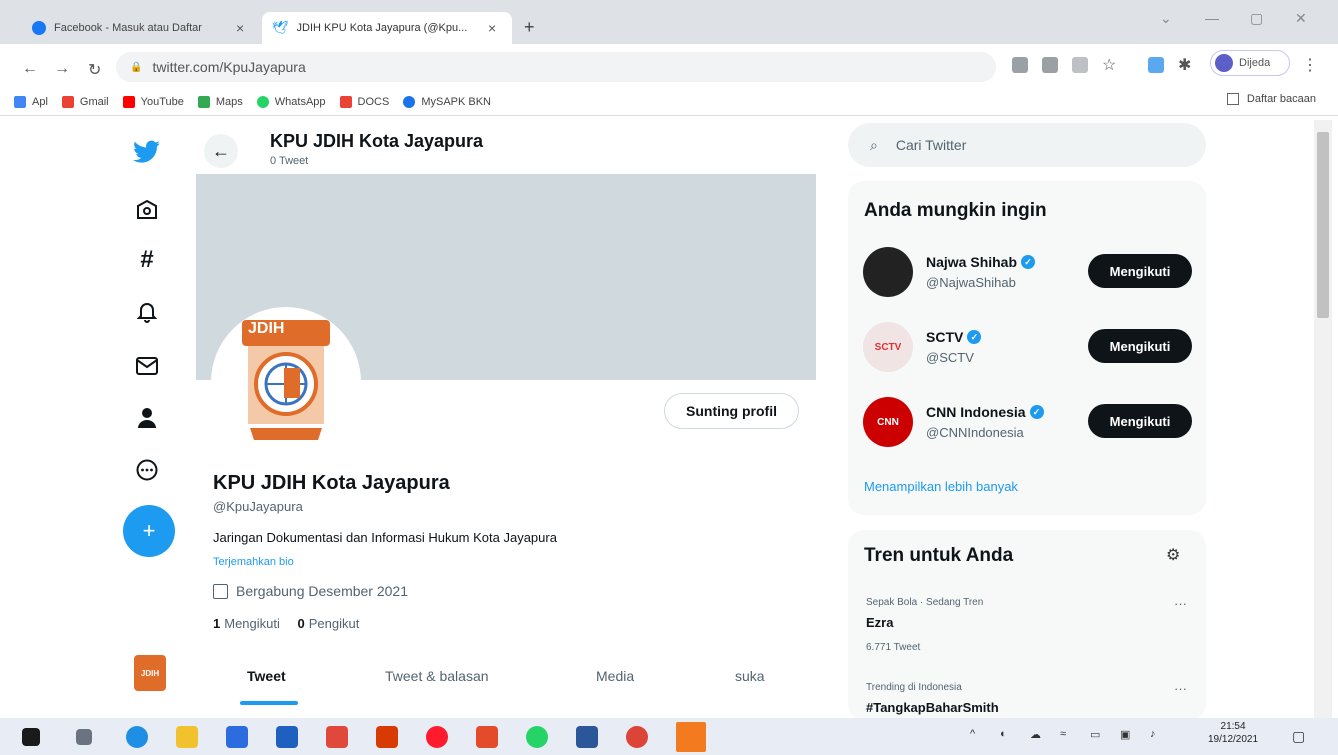  Describe the element at coordinates (246, 623) in the screenshot. I see `following-link: 1 Mengikuti` at that location.